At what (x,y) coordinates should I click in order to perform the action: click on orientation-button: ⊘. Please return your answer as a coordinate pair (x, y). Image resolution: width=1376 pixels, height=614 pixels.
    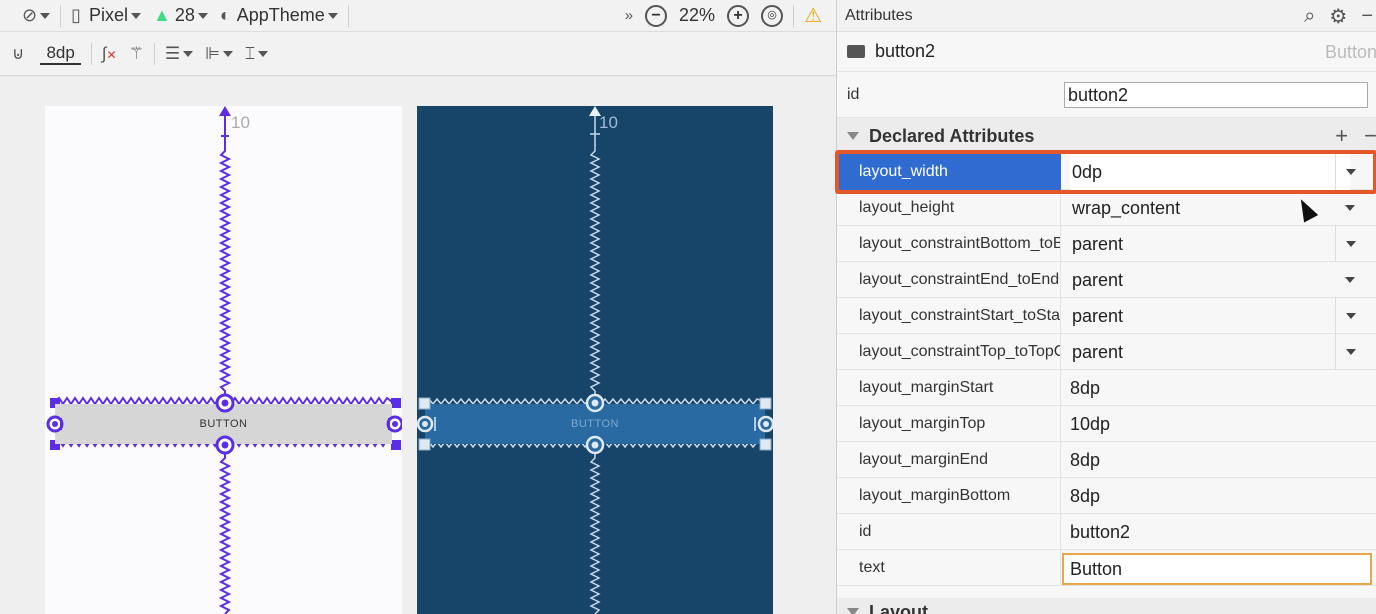
    Looking at the image, I should click on (28, 15).